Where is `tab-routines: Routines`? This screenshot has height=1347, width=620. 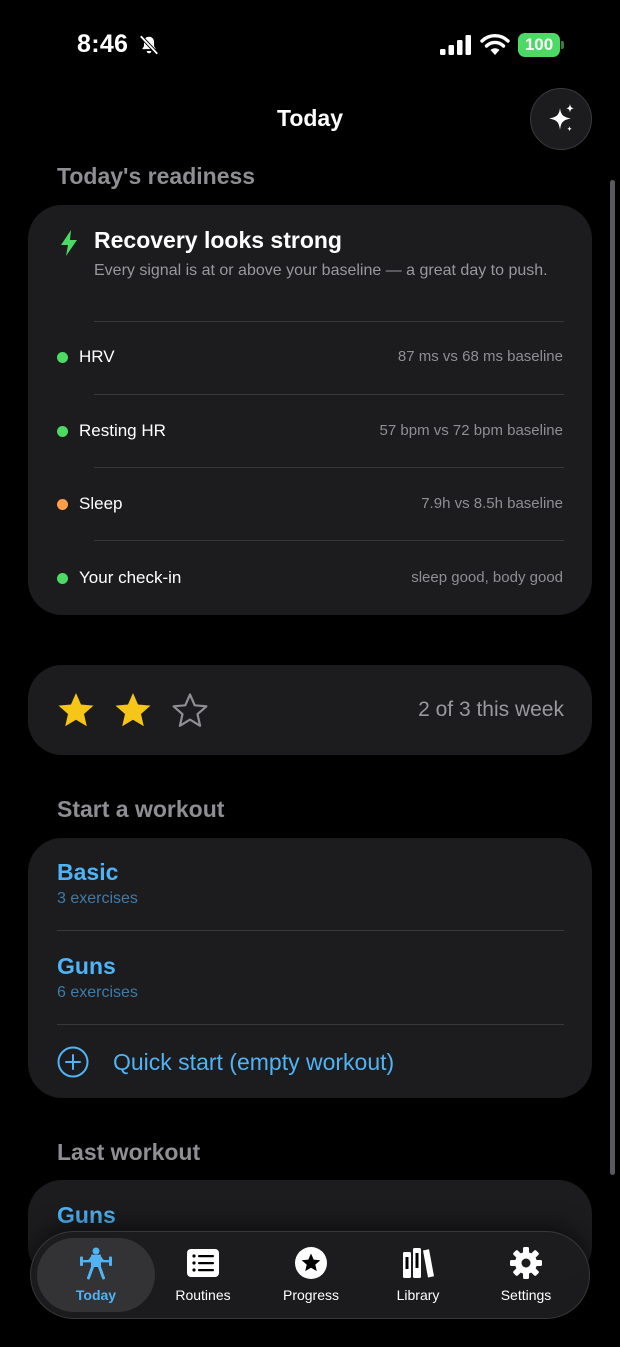
tab-routines: Routines is located at coordinates (203, 1276).